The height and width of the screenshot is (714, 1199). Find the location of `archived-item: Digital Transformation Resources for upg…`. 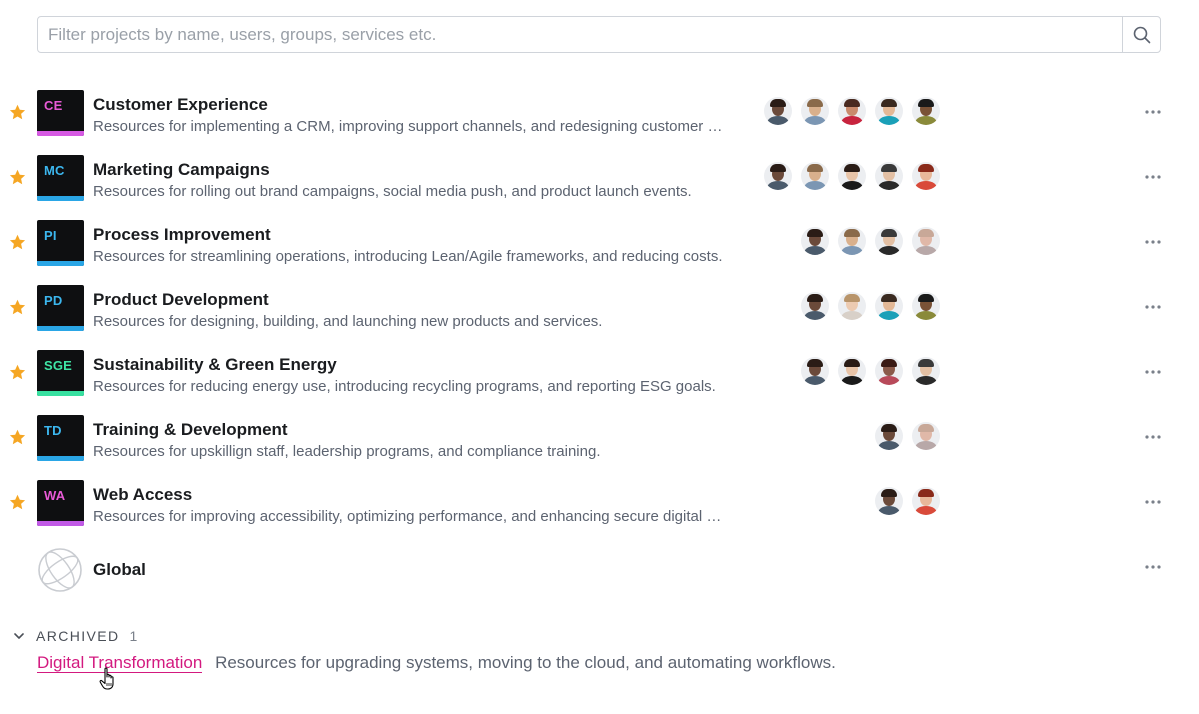

archived-item: Digital Transformation Resources for upg… is located at coordinates (436, 663).